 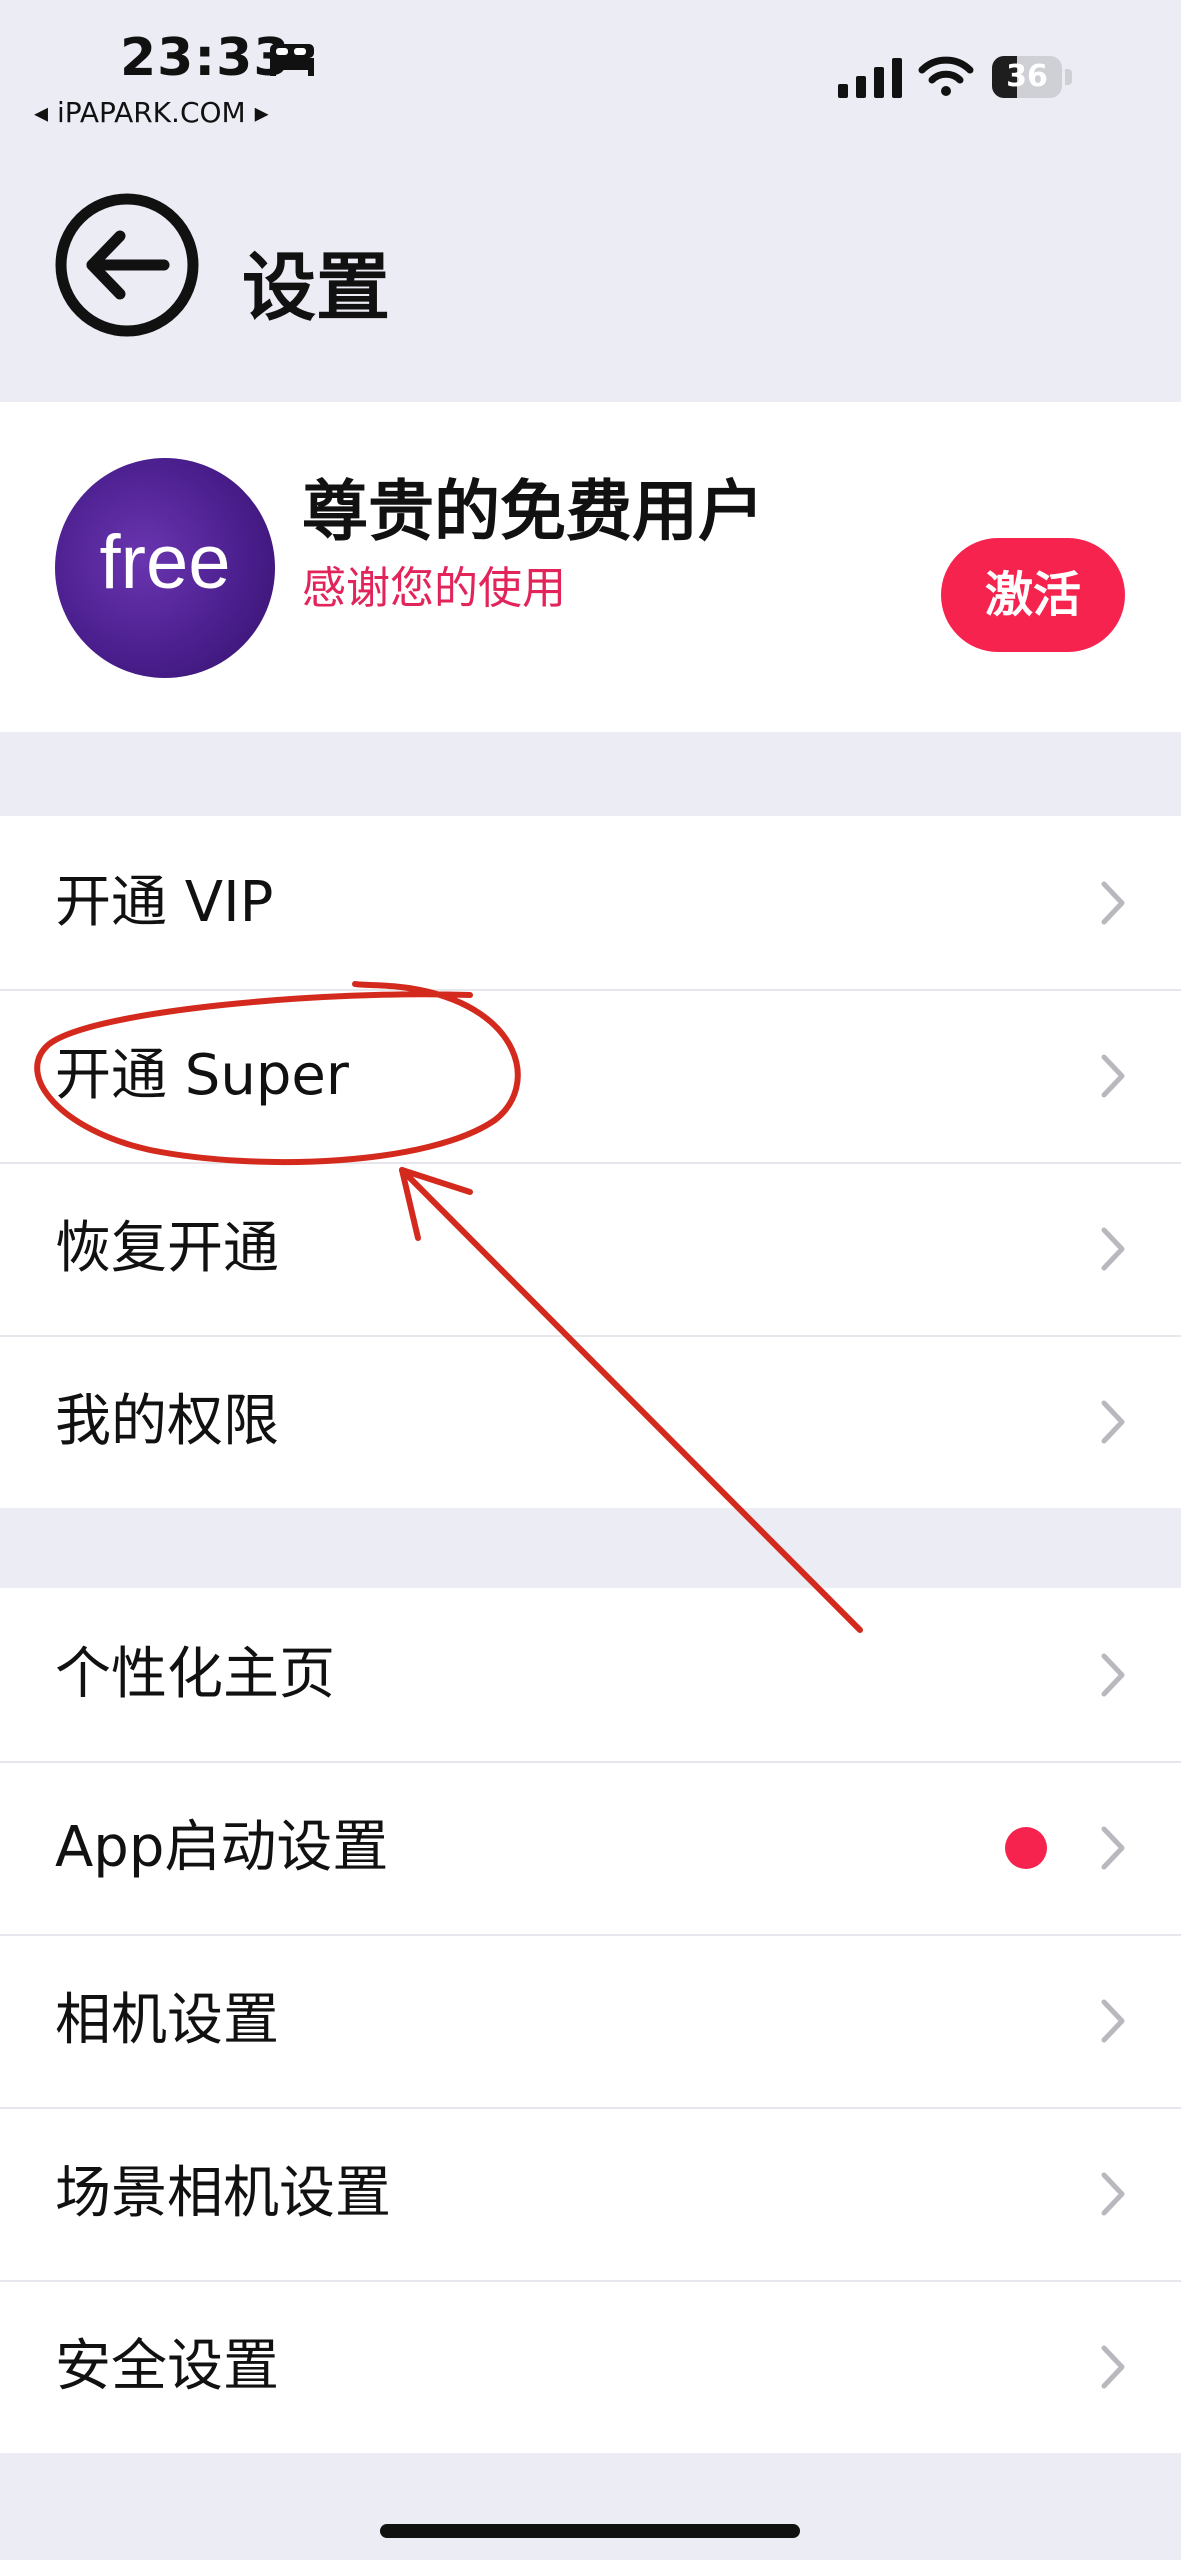 What do you see at coordinates (292, 60) in the screenshot?
I see `sleep-focus-icon` at bounding box center [292, 60].